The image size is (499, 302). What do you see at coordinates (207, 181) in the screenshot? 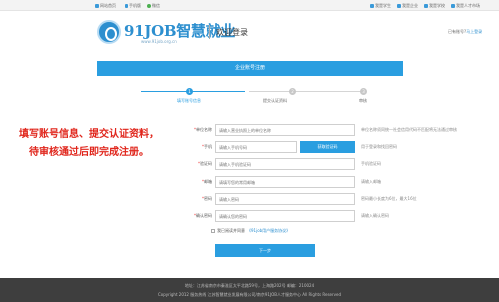
I see `email-label: *邮箱` at bounding box center [207, 181].